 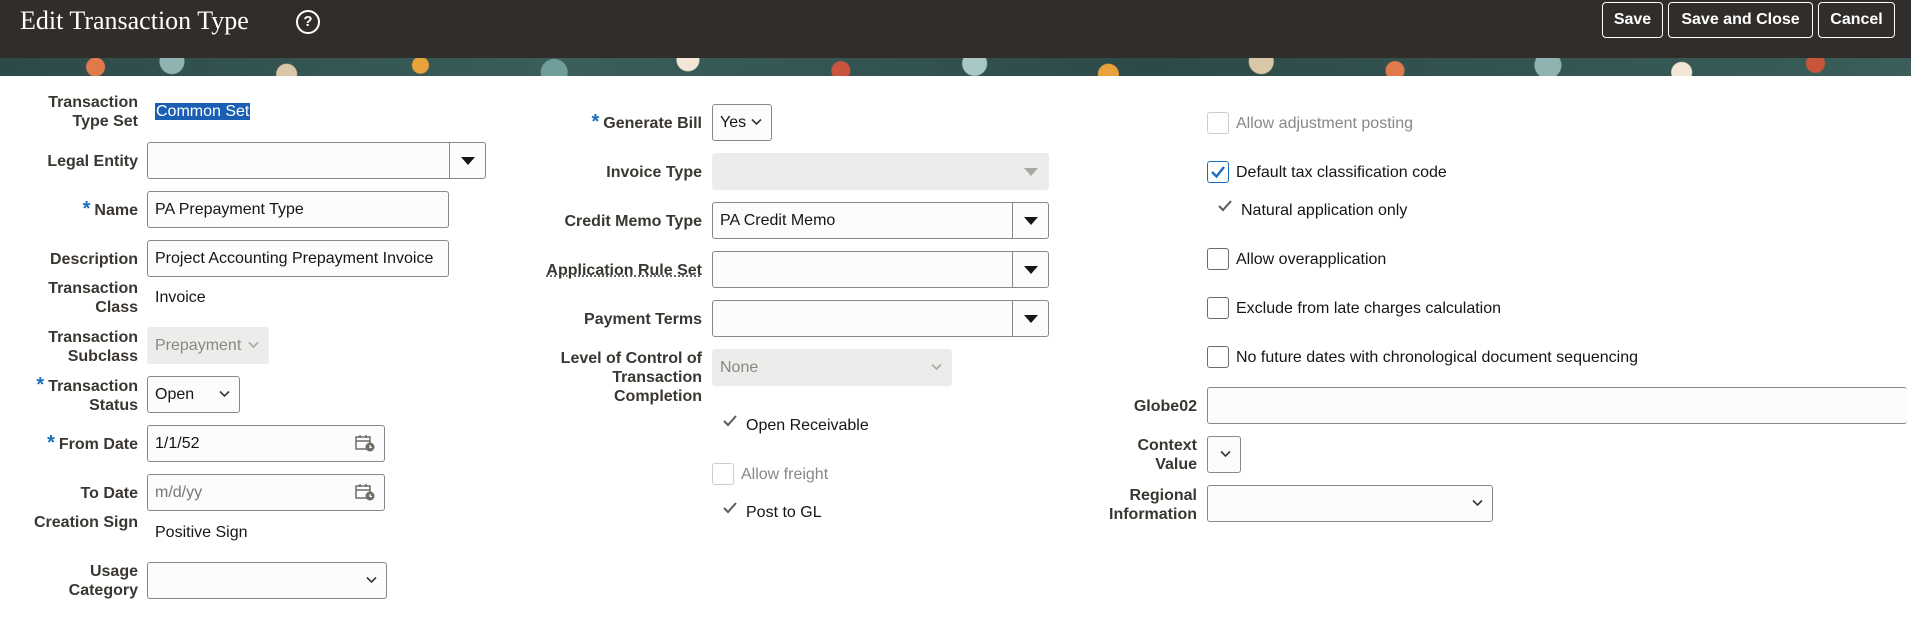 I want to click on transaction-subclass-select: Prepayment, so click(x=208, y=345).